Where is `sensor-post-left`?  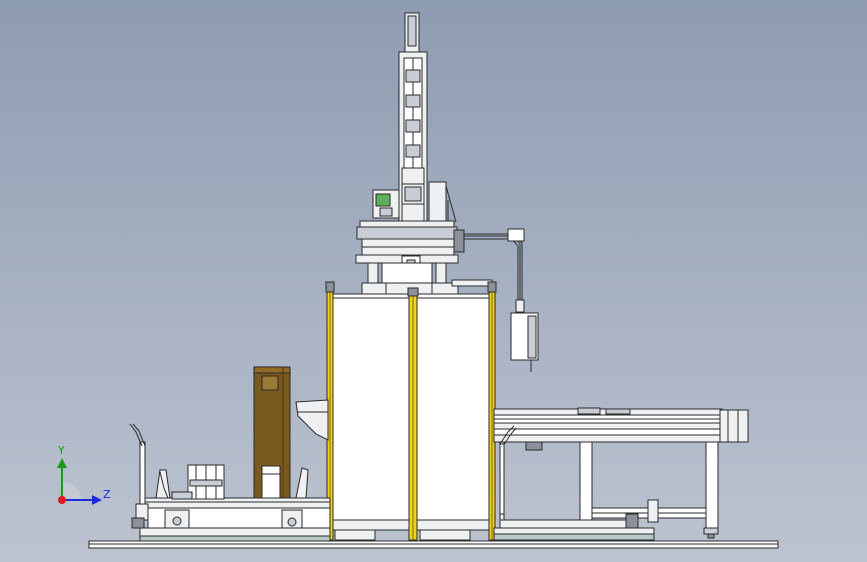 sensor-post-left is located at coordinates (139, 476).